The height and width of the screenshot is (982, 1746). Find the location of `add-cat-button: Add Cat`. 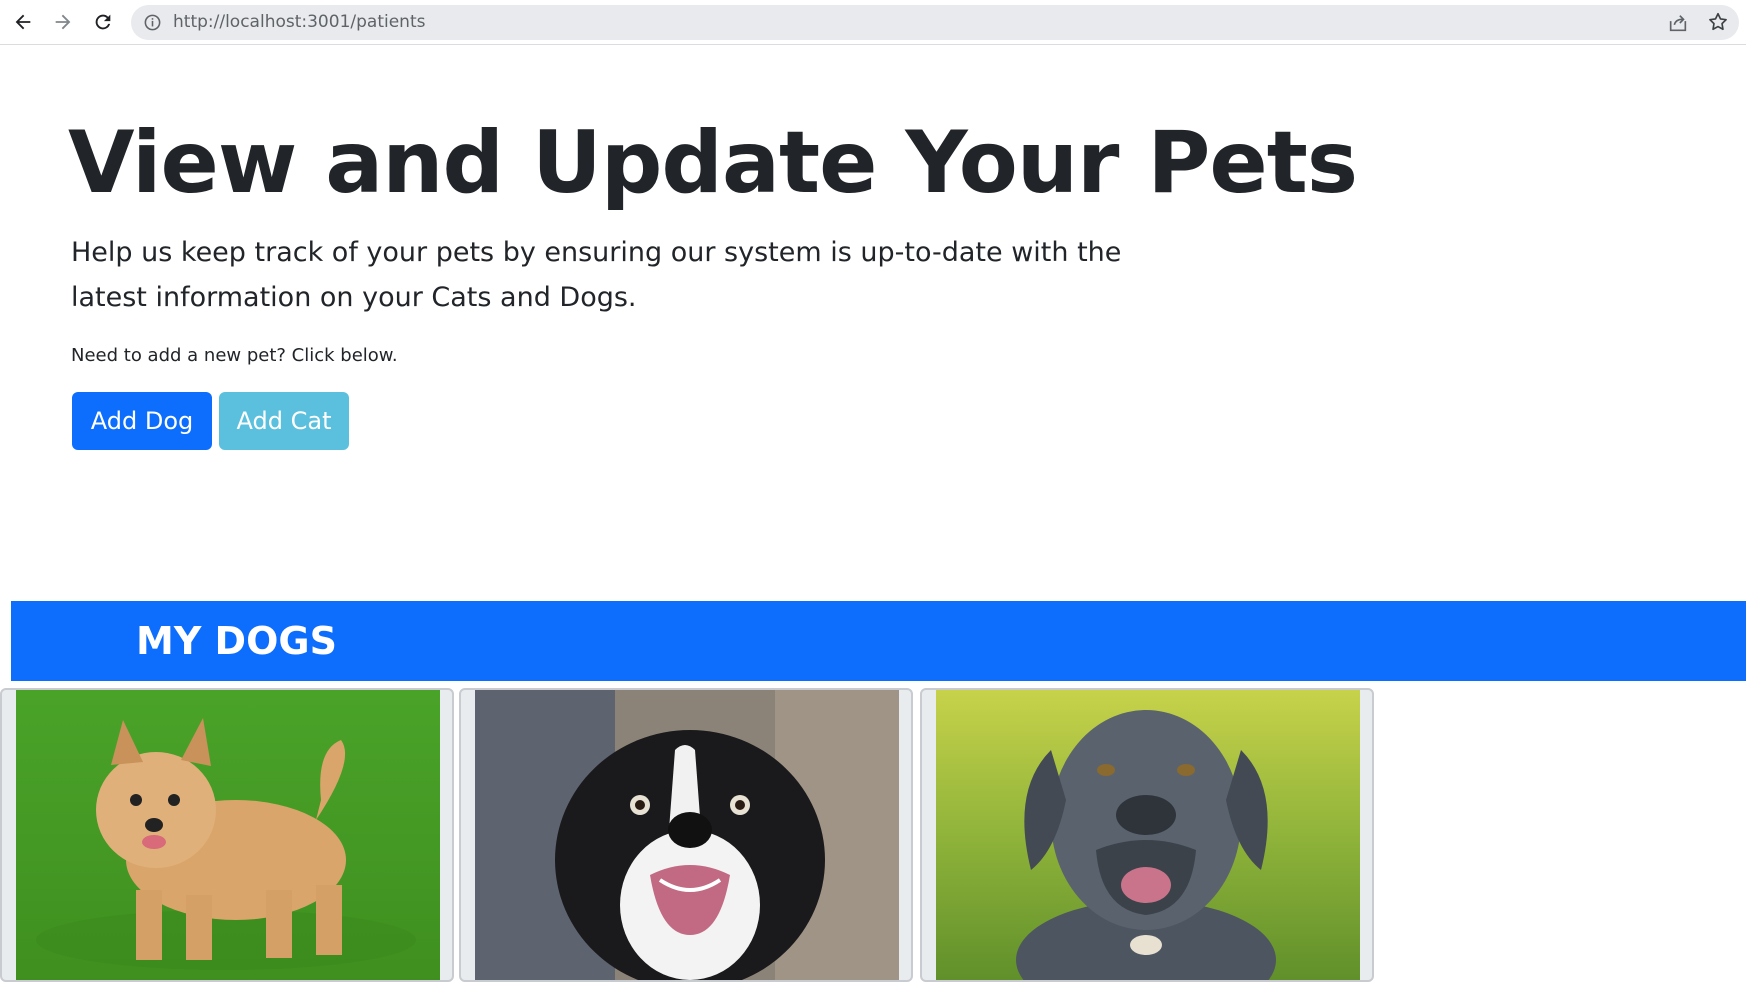

add-cat-button: Add Cat is located at coordinates (284, 421).